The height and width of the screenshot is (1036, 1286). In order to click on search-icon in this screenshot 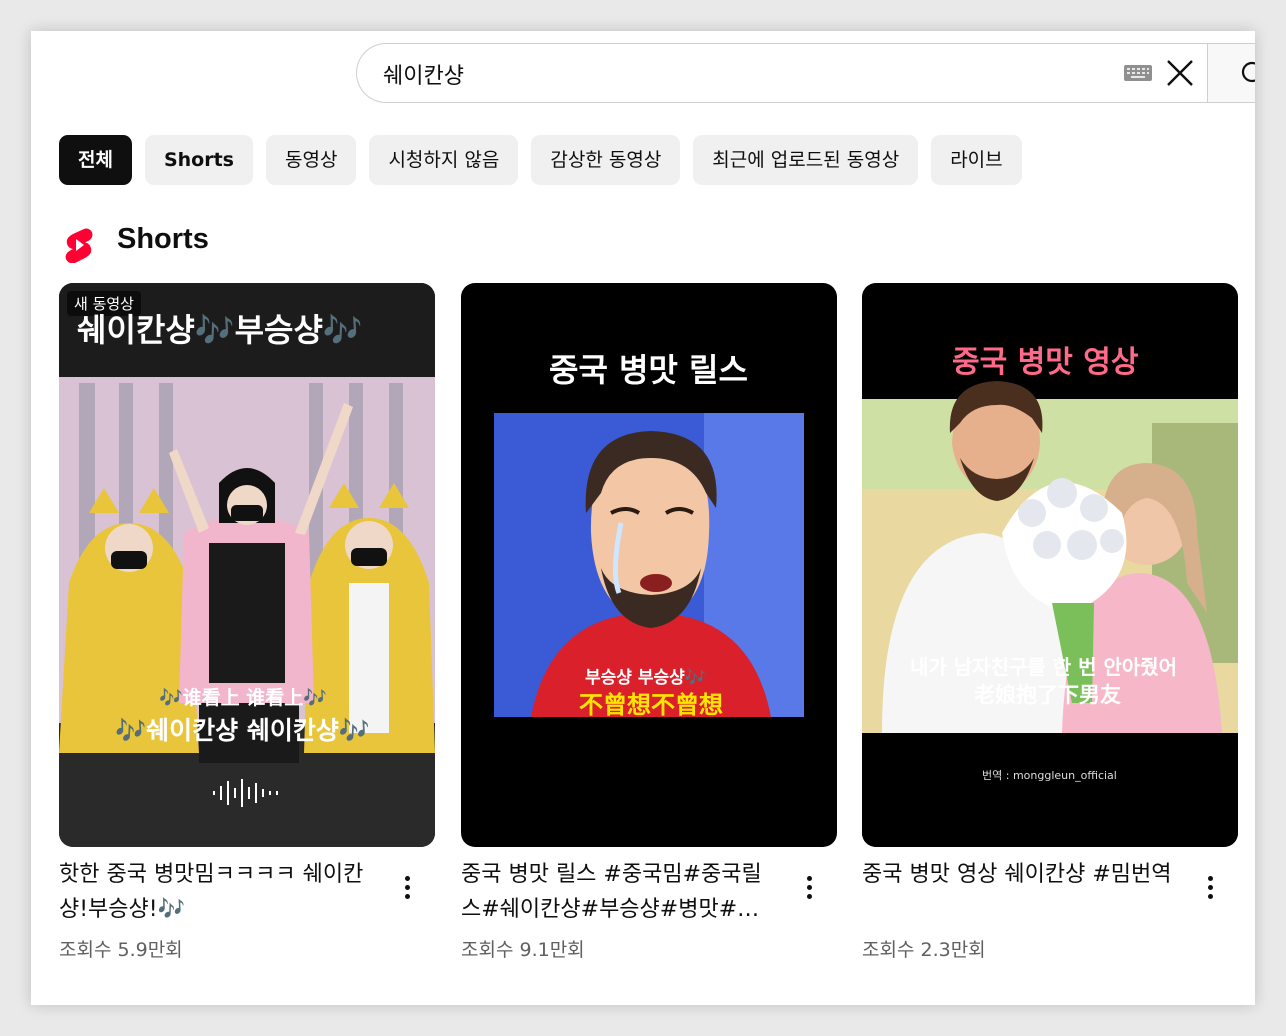, I will do `click(1248, 72)`.